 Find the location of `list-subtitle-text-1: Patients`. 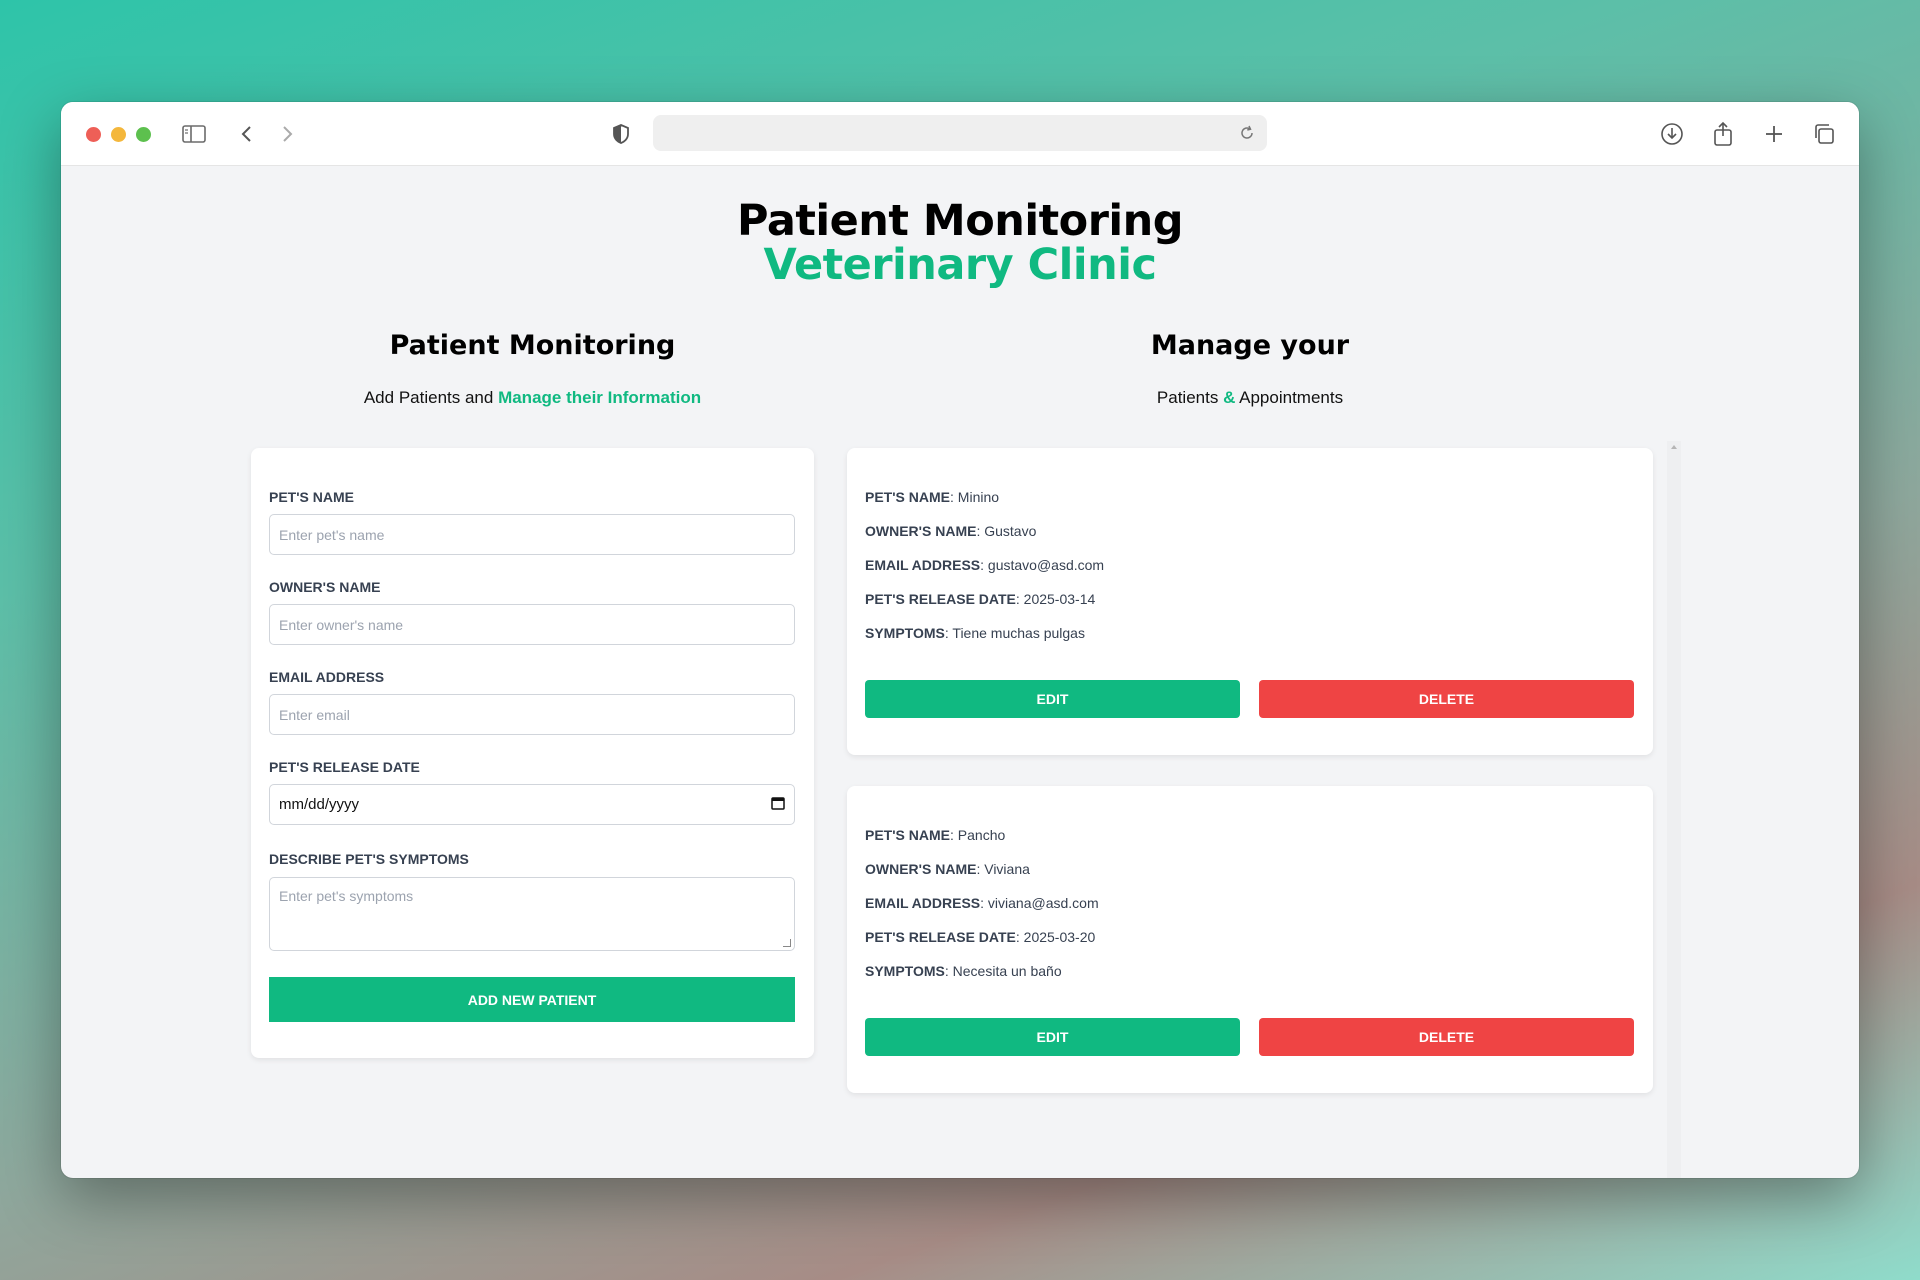

list-subtitle-text-1: Patients is located at coordinates (1190, 397).